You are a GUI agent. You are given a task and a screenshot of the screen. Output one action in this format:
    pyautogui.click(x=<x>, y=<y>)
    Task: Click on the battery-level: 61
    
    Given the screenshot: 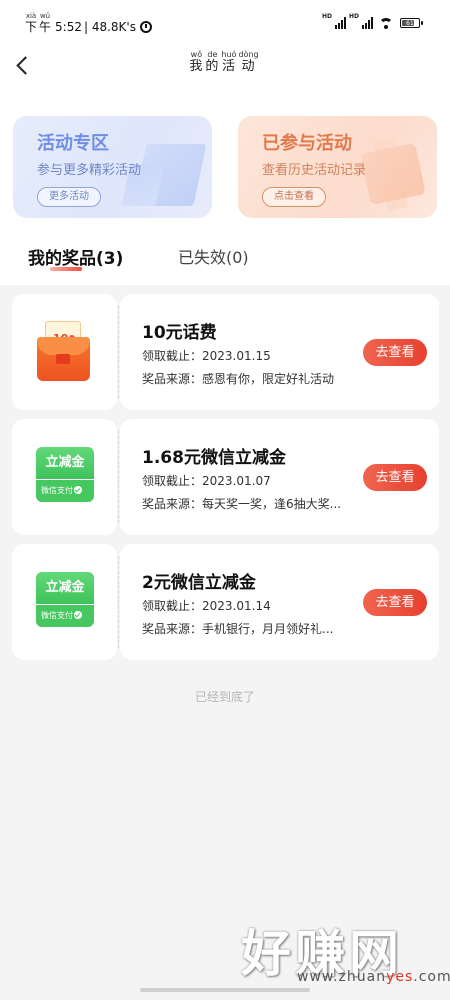 What is the action you would take?
    pyautogui.click(x=410, y=23)
    